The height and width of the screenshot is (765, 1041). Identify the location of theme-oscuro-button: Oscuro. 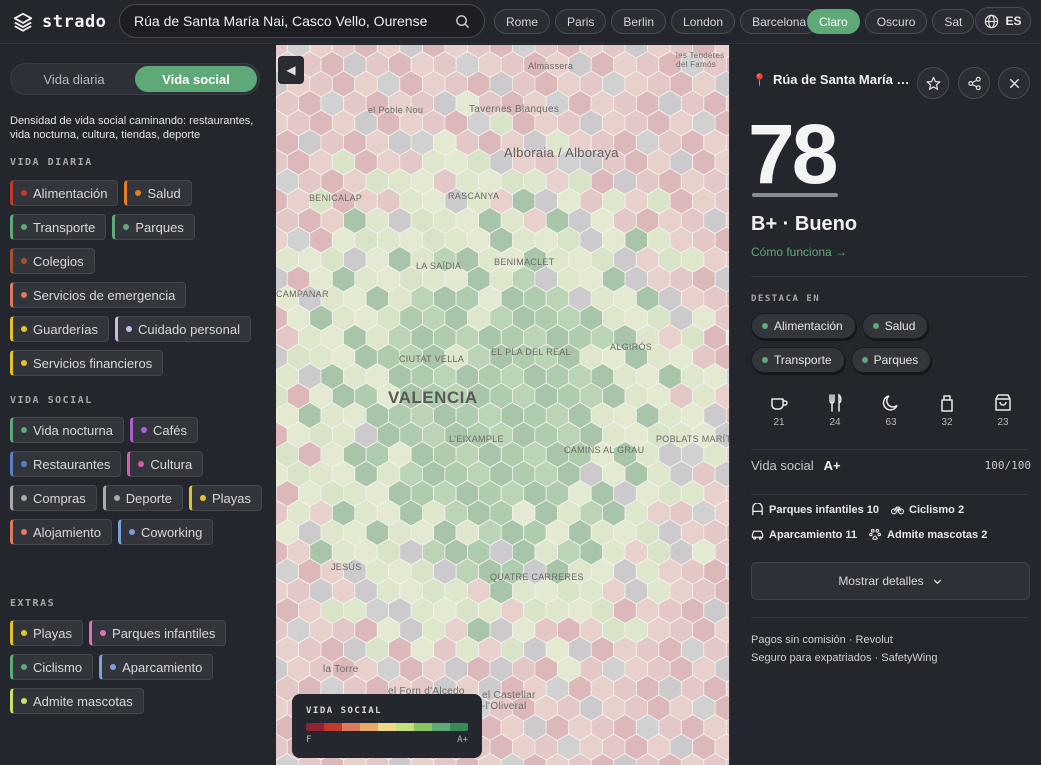
(896, 21).